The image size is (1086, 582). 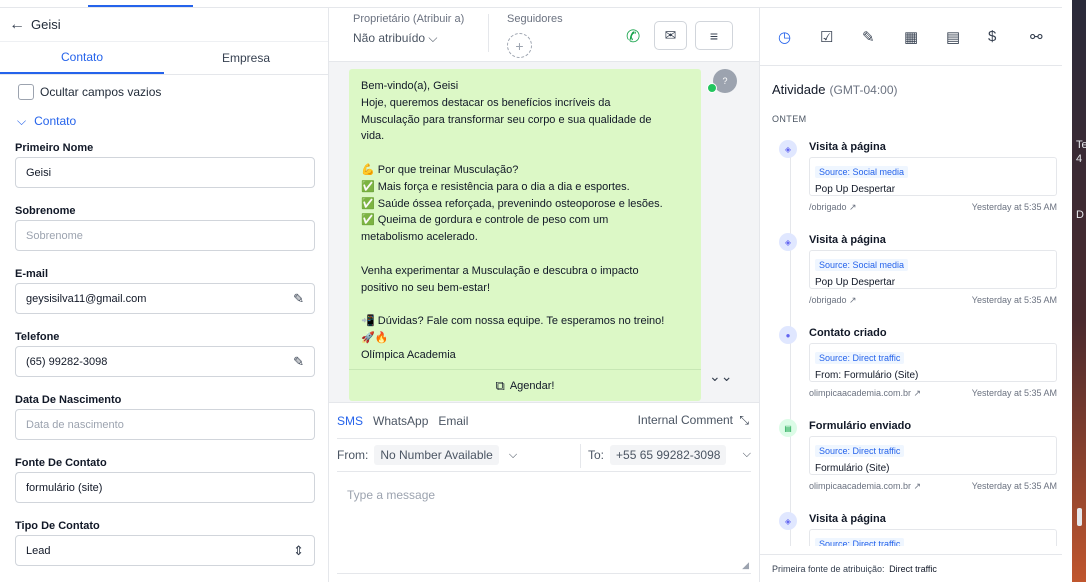 What do you see at coordinates (799, 37) in the screenshot?
I see `activity-clock-icon: ◷` at bounding box center [799, 37].